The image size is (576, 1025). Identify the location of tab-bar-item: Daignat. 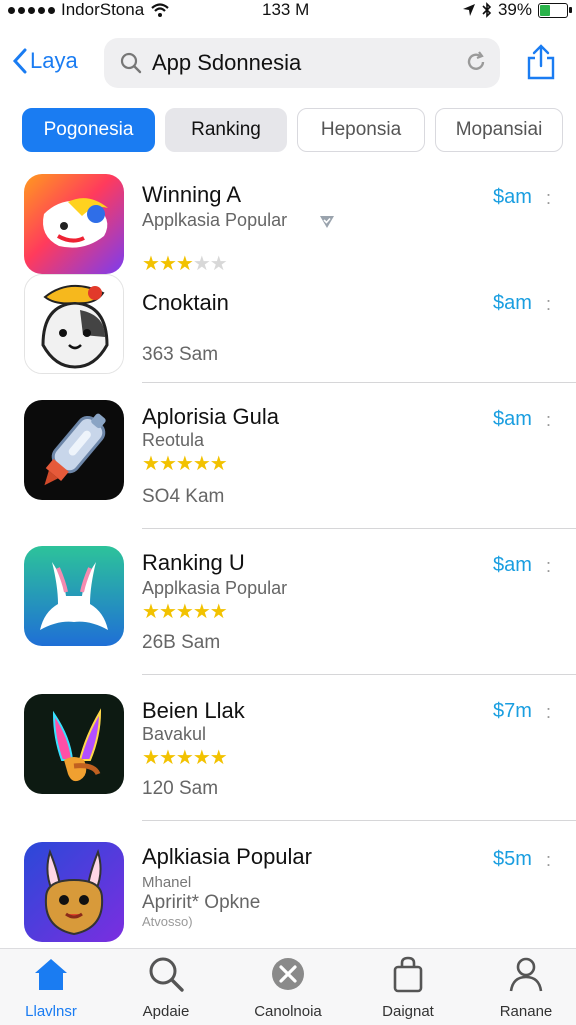
(408, 987).